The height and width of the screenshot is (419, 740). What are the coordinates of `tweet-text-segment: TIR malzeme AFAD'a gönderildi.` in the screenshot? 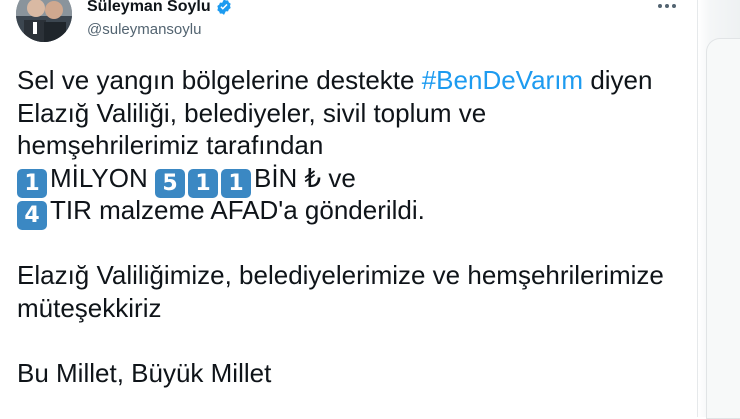 It's located at (237, 210).